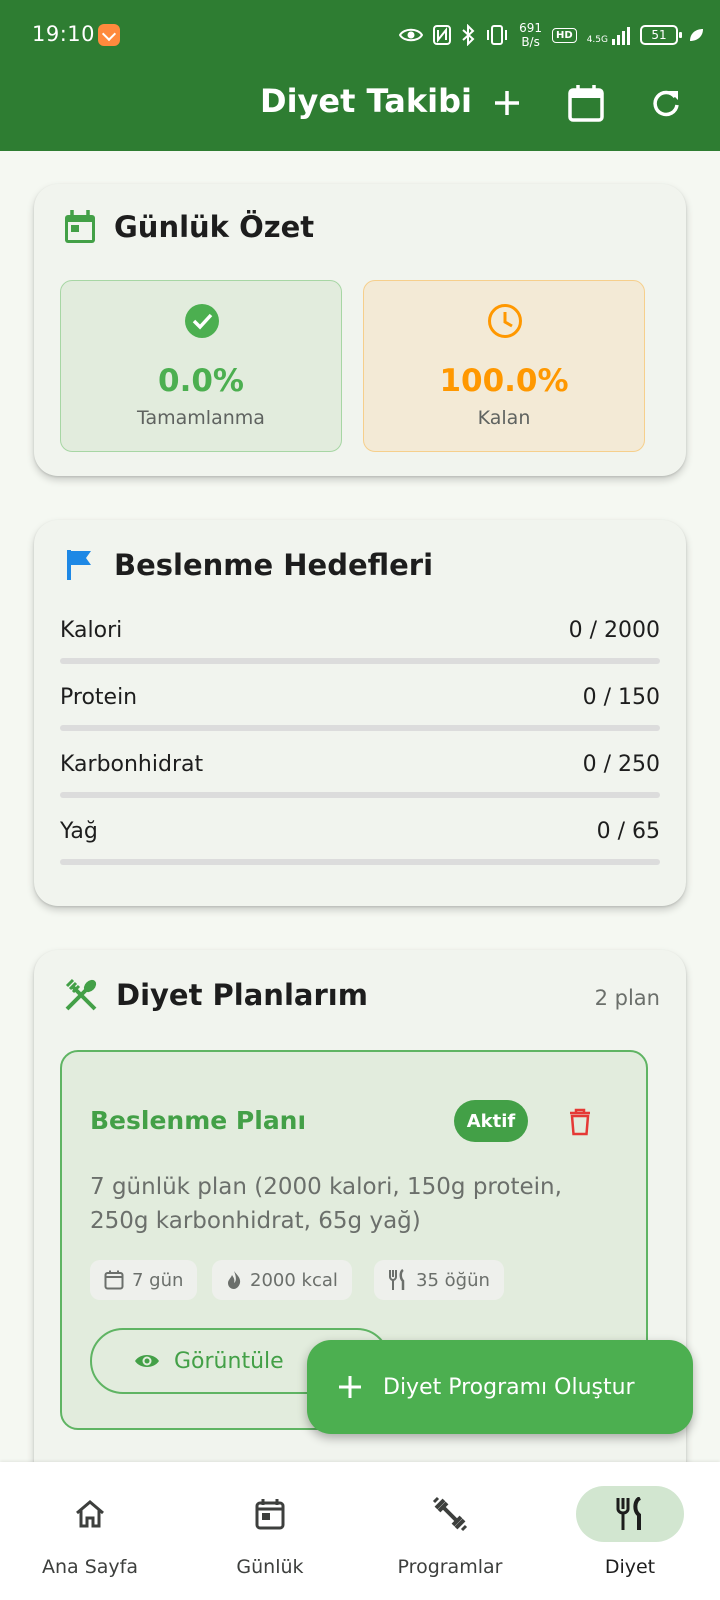 This screenshot has width=720, height=1600. What do you see at coordinates (564, 35) in the screenshot?
I see `hd-badge: HD` at bounding box center [564, 35].